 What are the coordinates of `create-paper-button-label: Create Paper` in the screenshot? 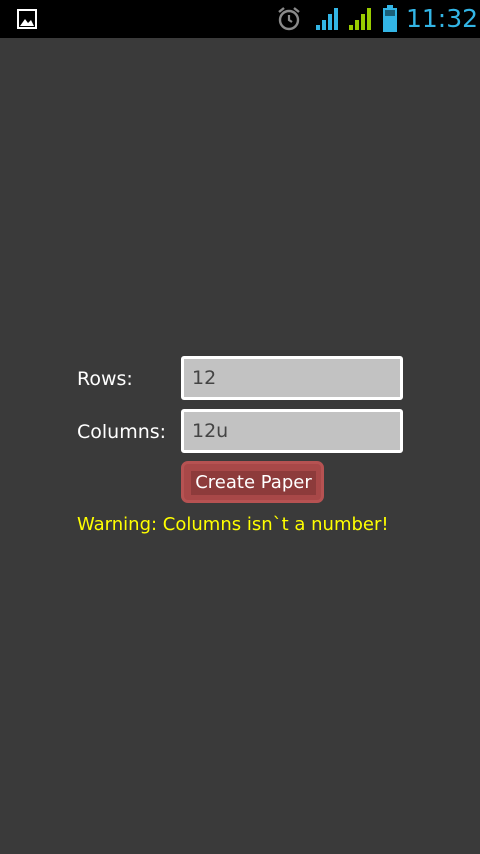 It's located at (253, 483).